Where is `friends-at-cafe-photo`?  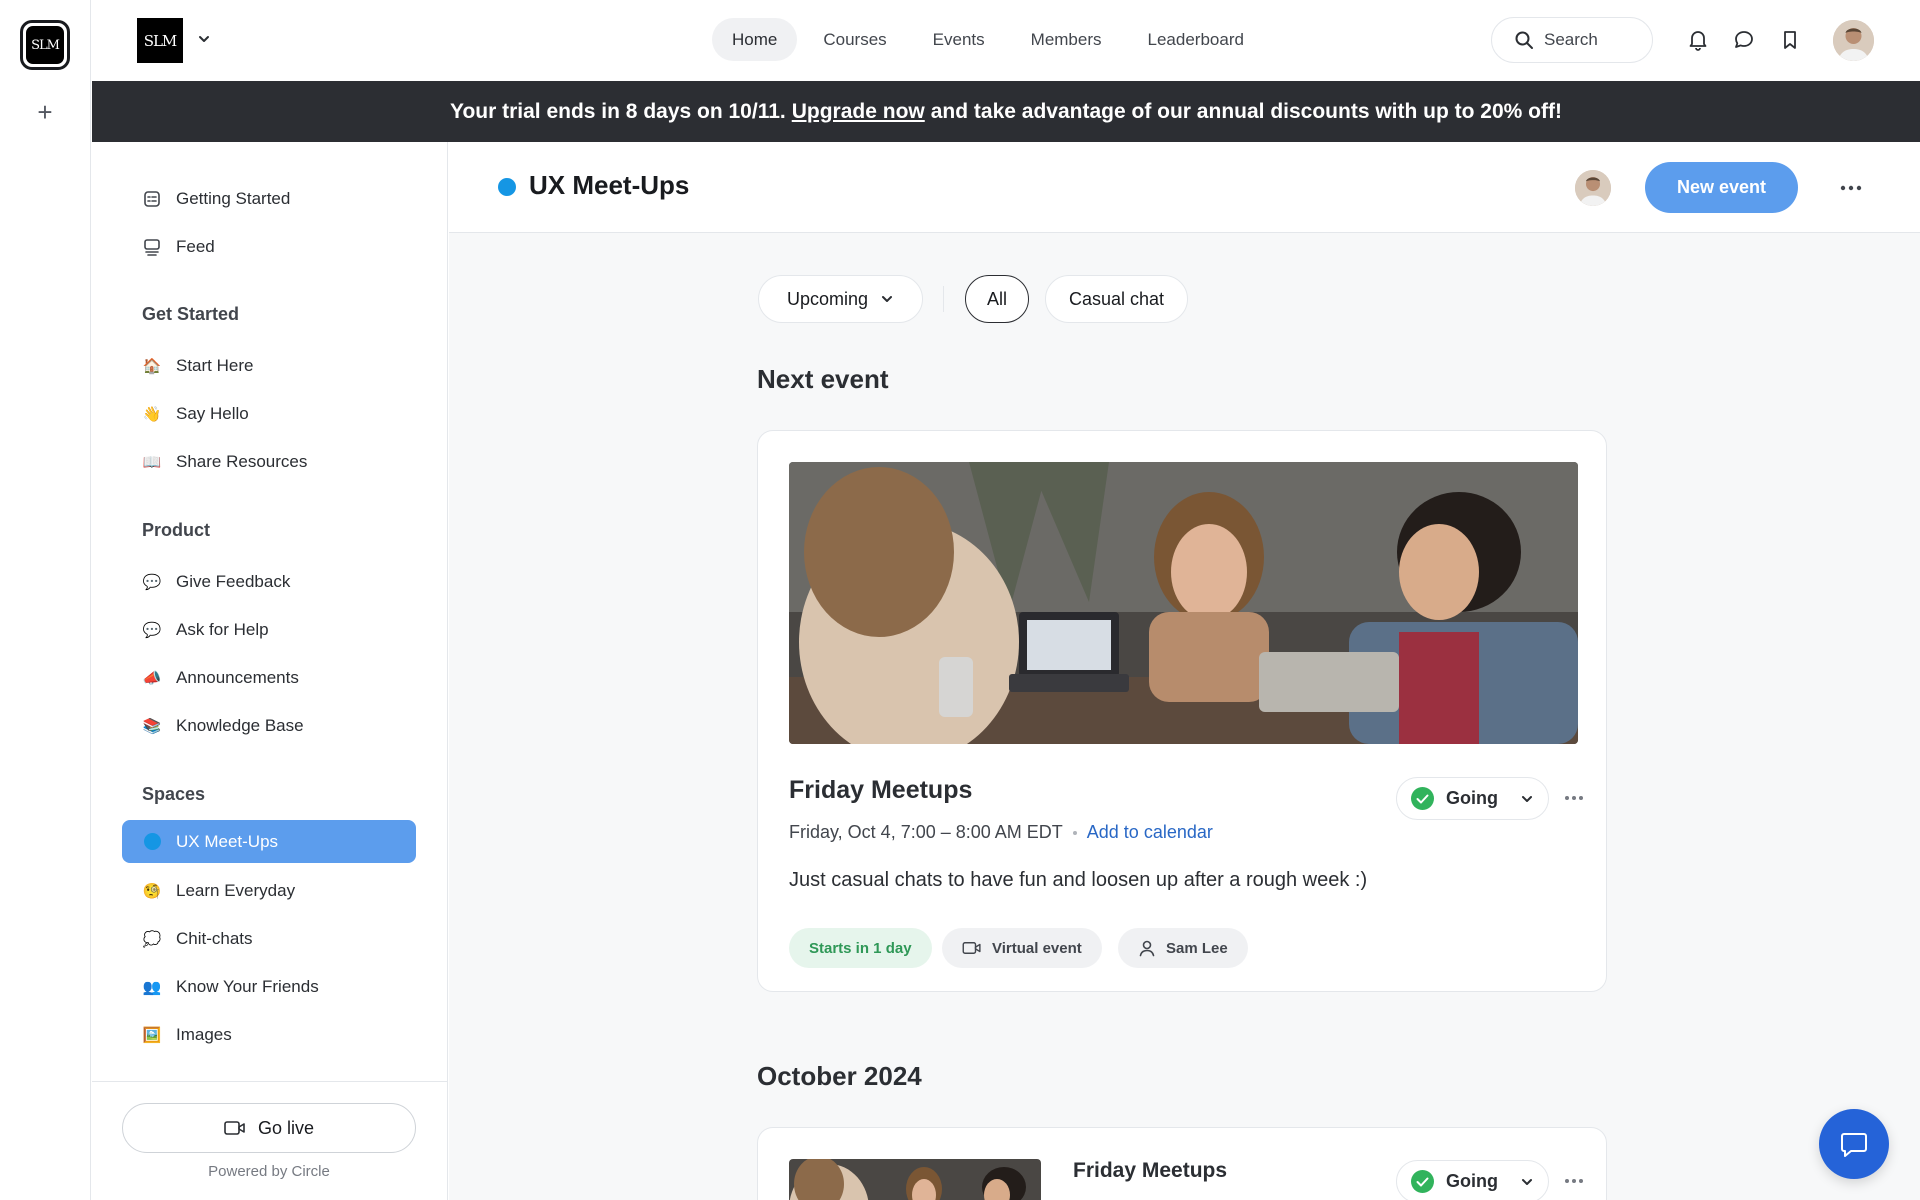 friends-at-cafe-photo is located at coordinates (915, 1179).